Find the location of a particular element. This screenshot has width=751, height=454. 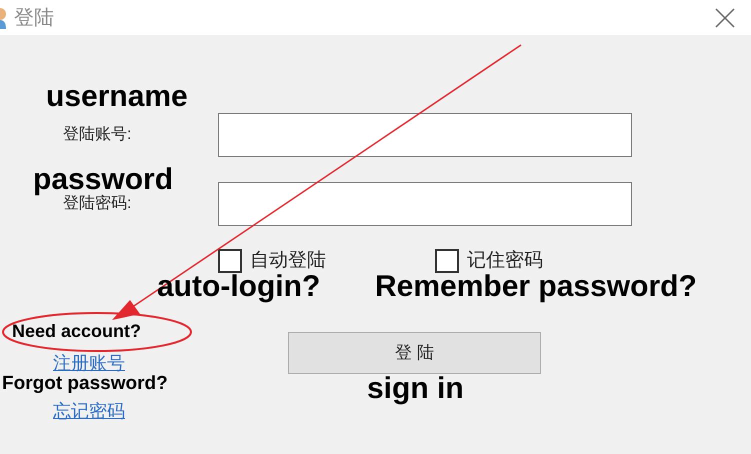

annotation-label: sign in is located at coordinates (415, 389).